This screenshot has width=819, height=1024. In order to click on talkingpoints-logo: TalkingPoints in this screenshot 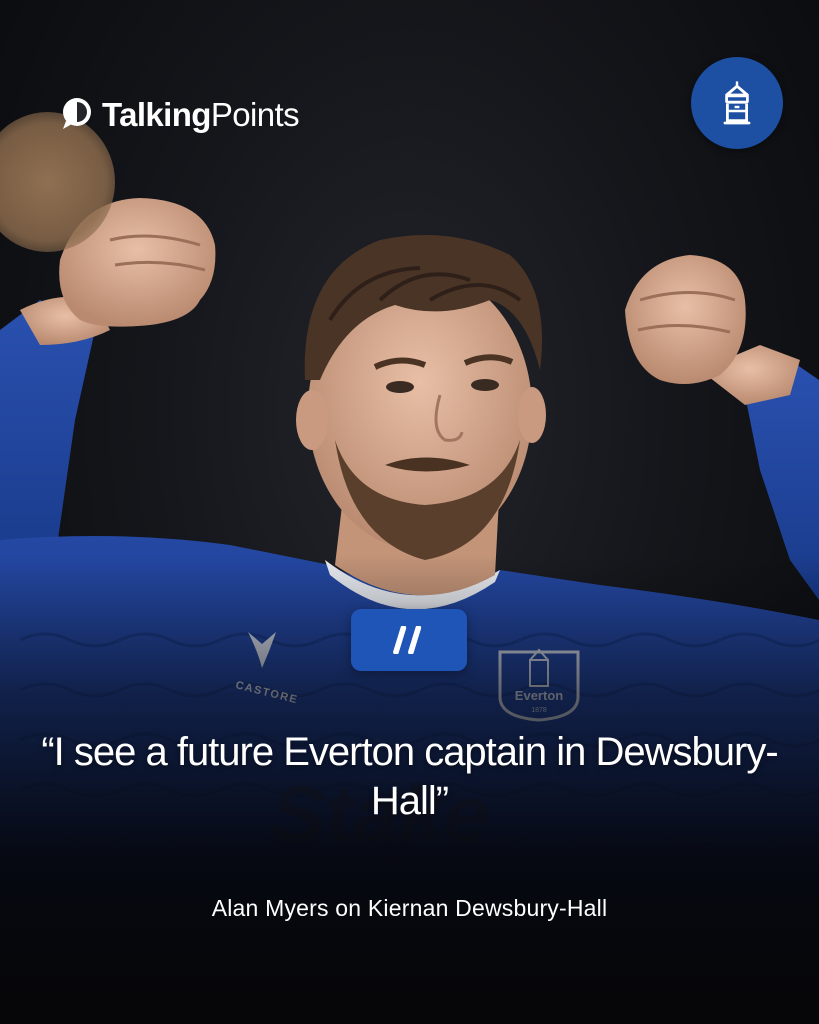, I will do `click(180, 114)`.